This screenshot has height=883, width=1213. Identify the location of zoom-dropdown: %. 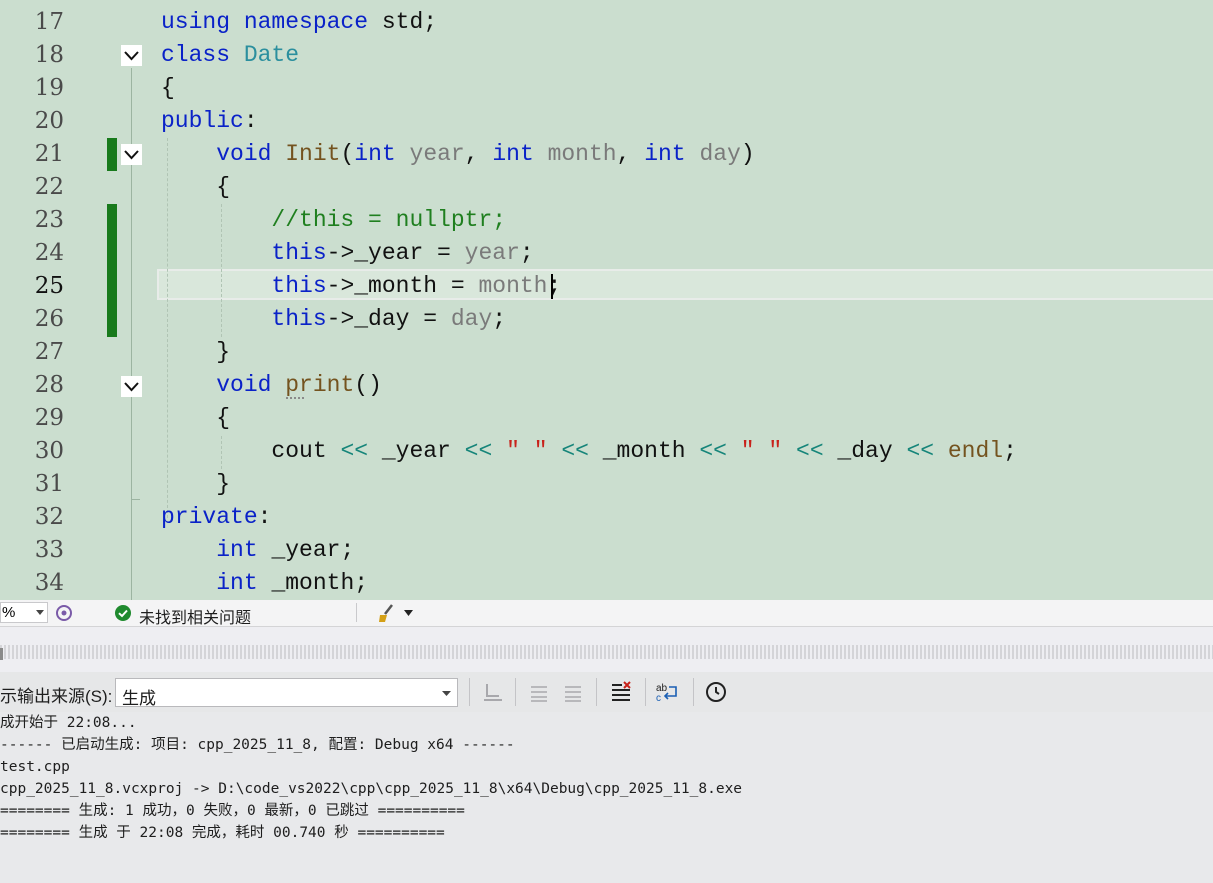
(24, 612).